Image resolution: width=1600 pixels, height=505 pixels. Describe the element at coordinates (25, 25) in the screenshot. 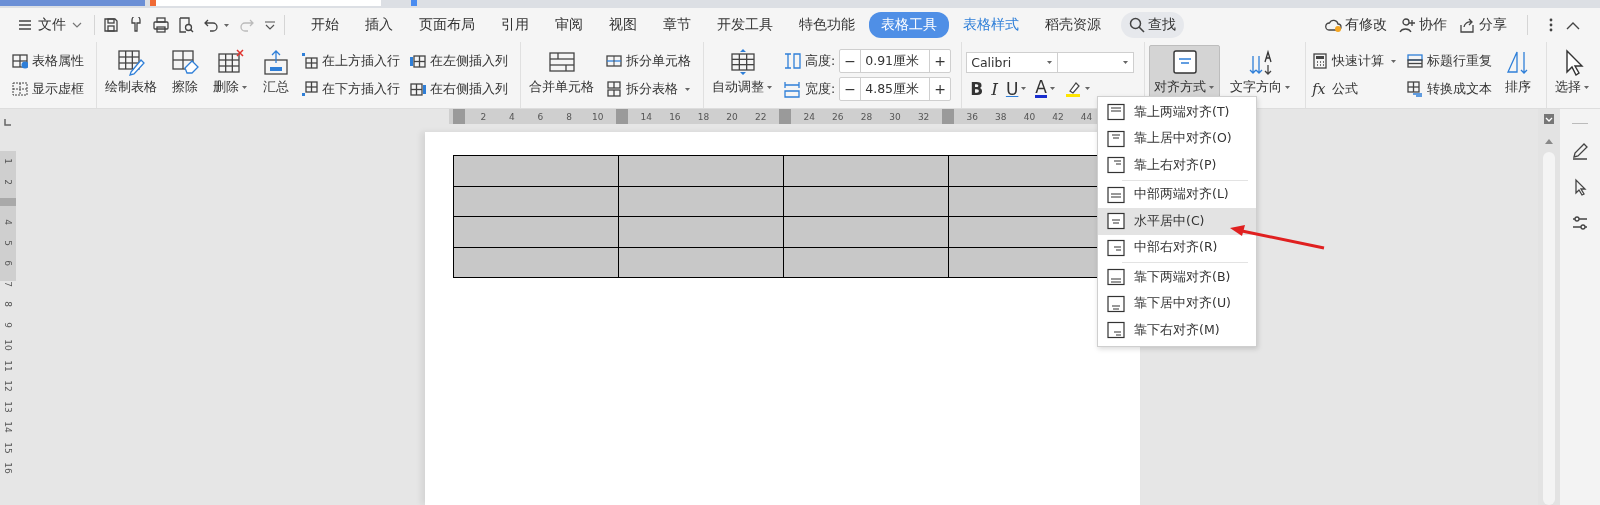

I see `menu-icon` at that location.